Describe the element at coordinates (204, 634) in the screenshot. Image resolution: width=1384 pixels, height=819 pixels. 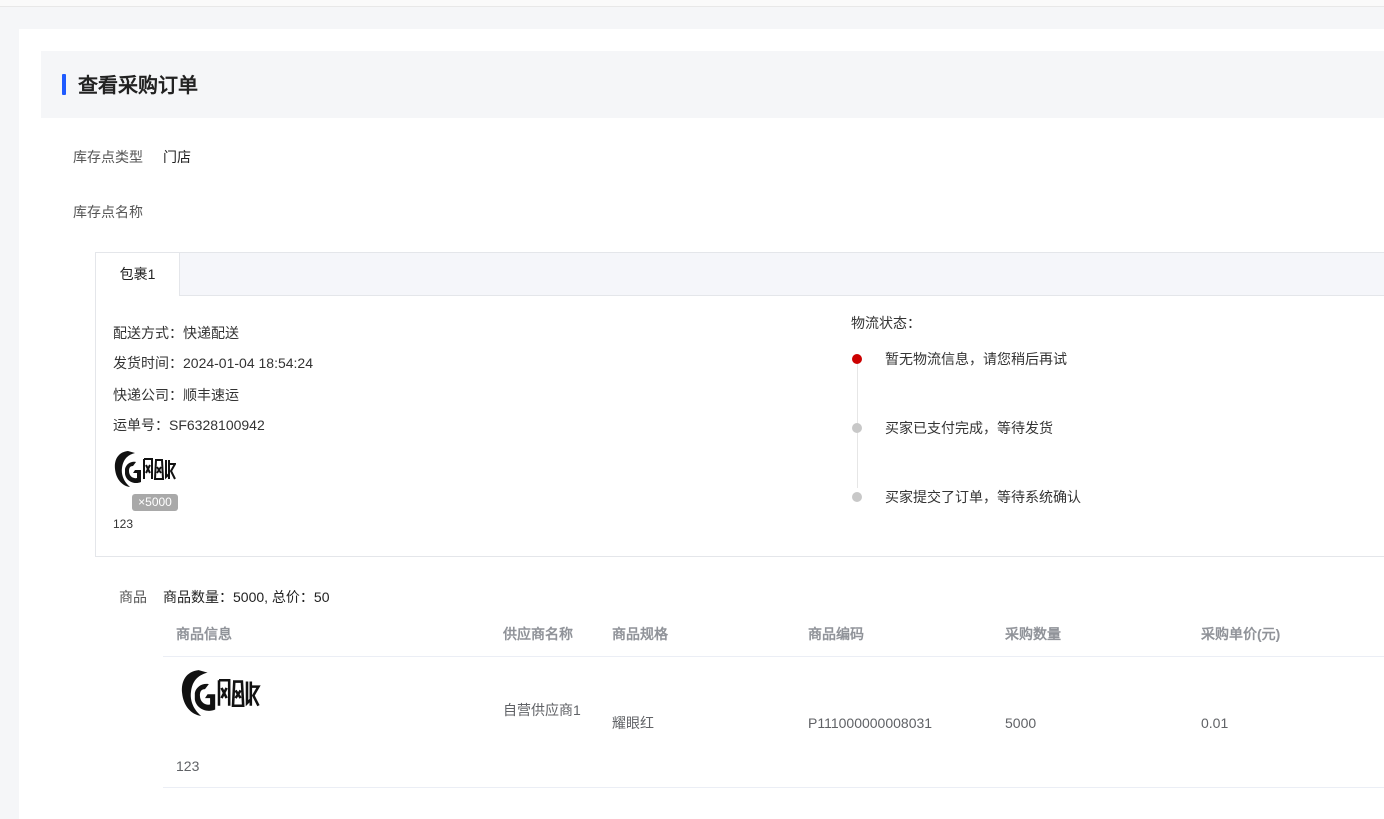
I see `col-header-product-info: 商品信息` at that location.